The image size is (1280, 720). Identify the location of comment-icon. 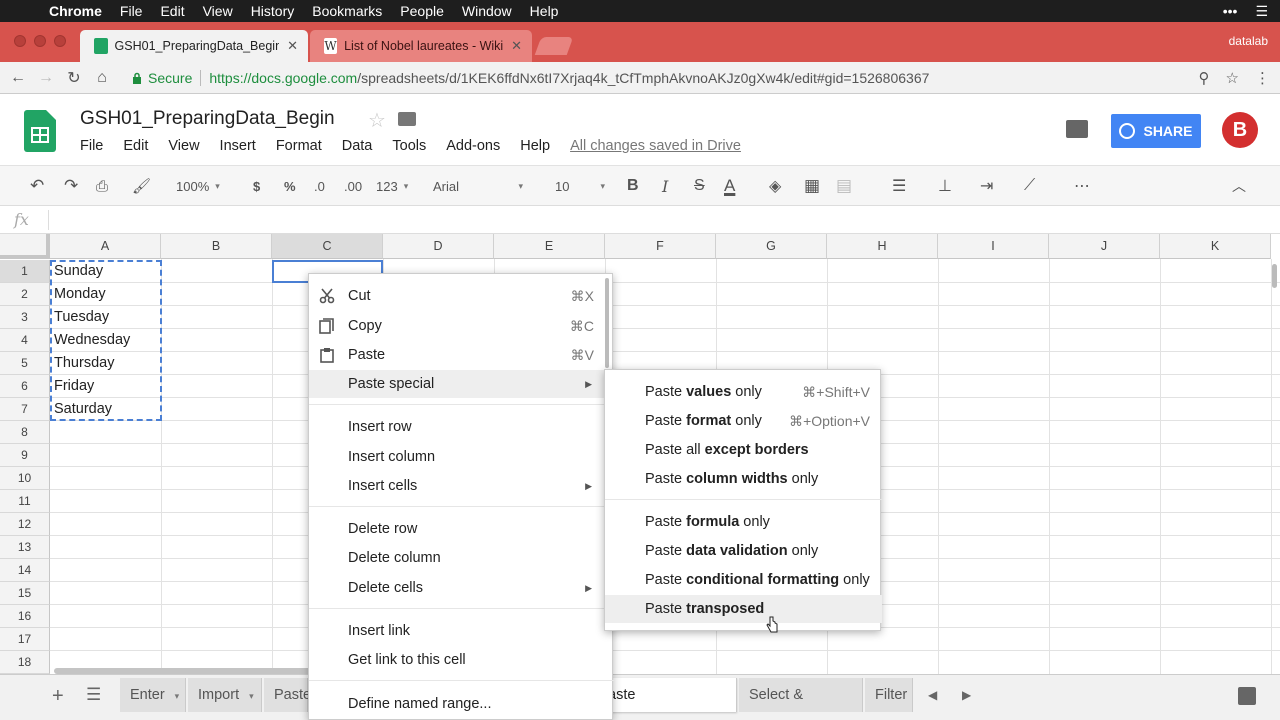
(1077, 129).